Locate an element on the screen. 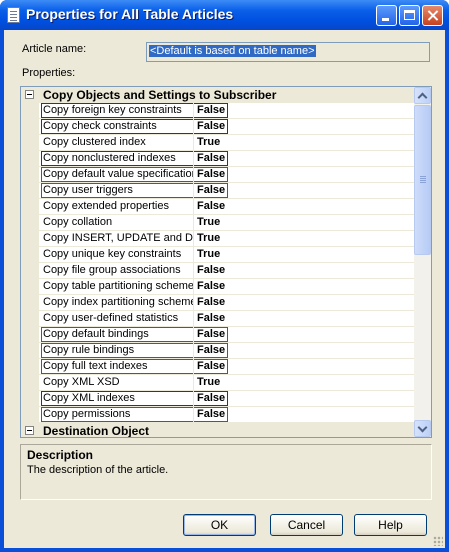 This screenshot has height=552, width=449. property-row: Copy extended properties False is located at coordinates (226, 207).